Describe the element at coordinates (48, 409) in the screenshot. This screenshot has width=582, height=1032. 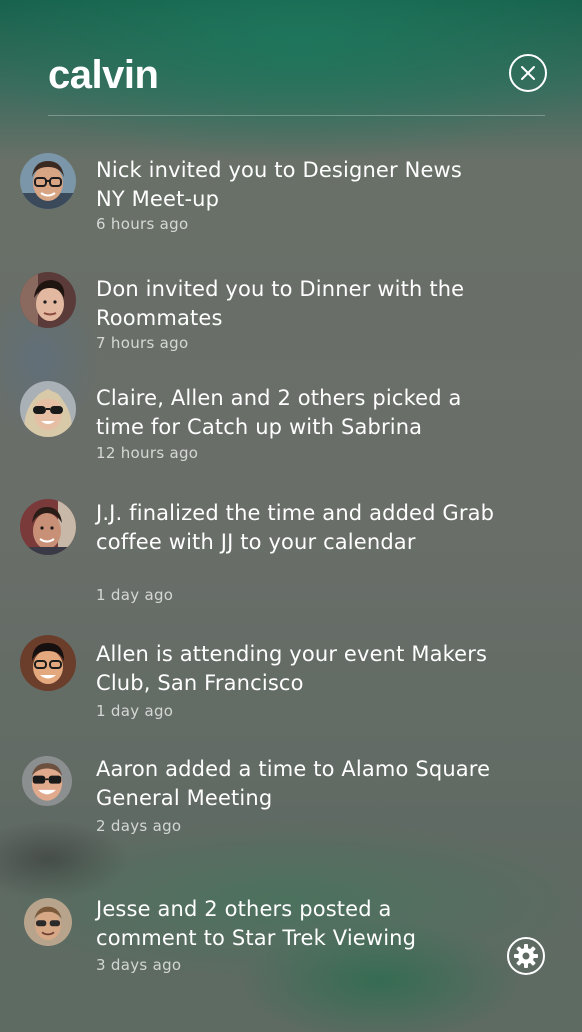
I see `avatar-claire` at that location.